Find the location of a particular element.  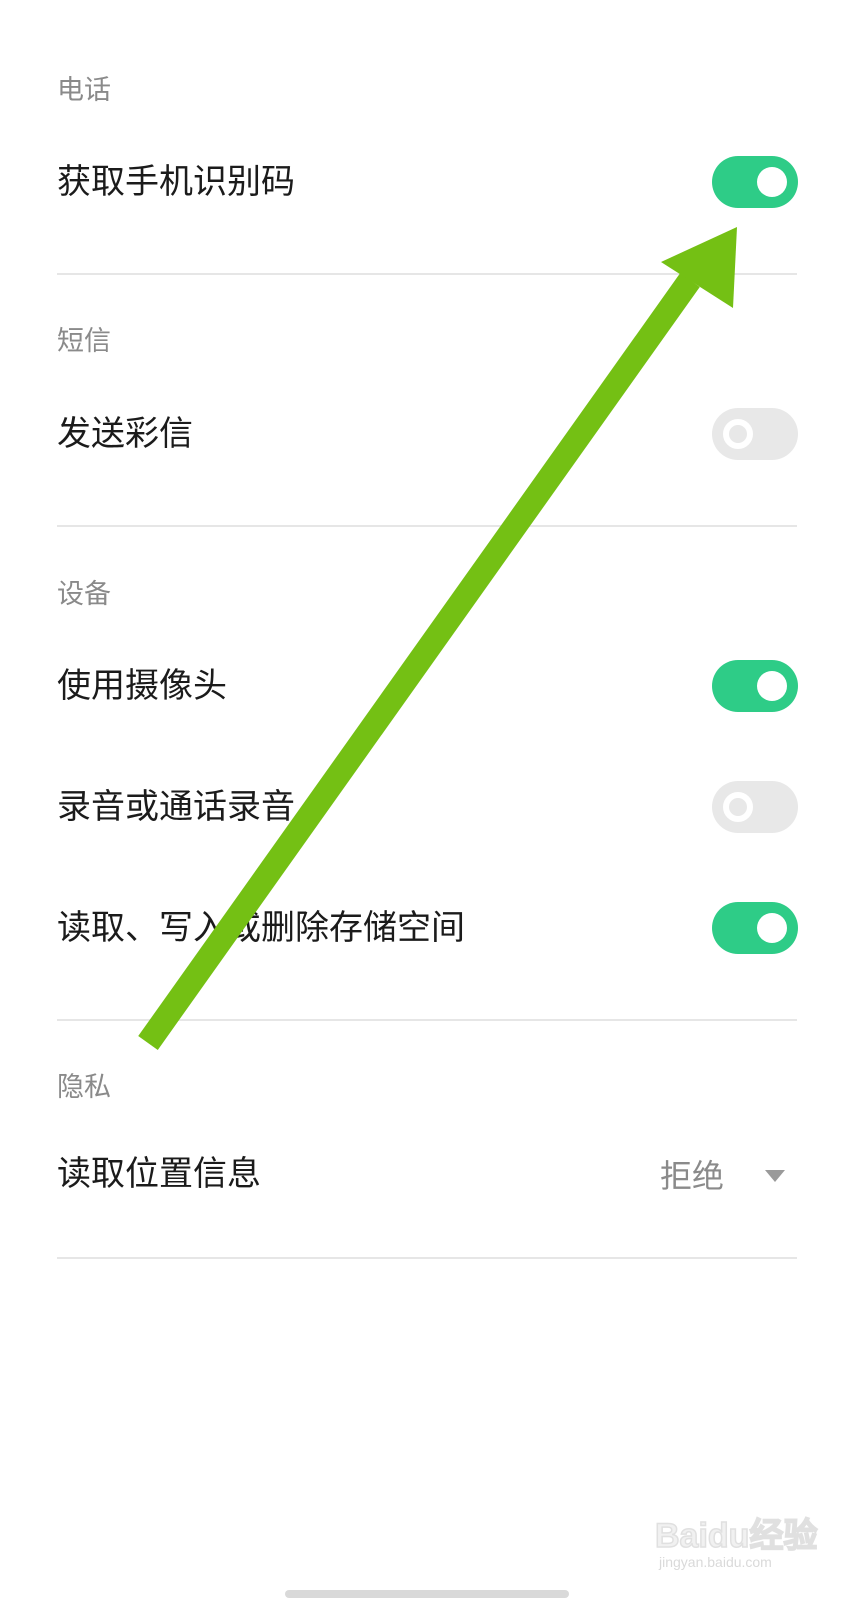

toggle-storage is located at coordinates (755, 928).